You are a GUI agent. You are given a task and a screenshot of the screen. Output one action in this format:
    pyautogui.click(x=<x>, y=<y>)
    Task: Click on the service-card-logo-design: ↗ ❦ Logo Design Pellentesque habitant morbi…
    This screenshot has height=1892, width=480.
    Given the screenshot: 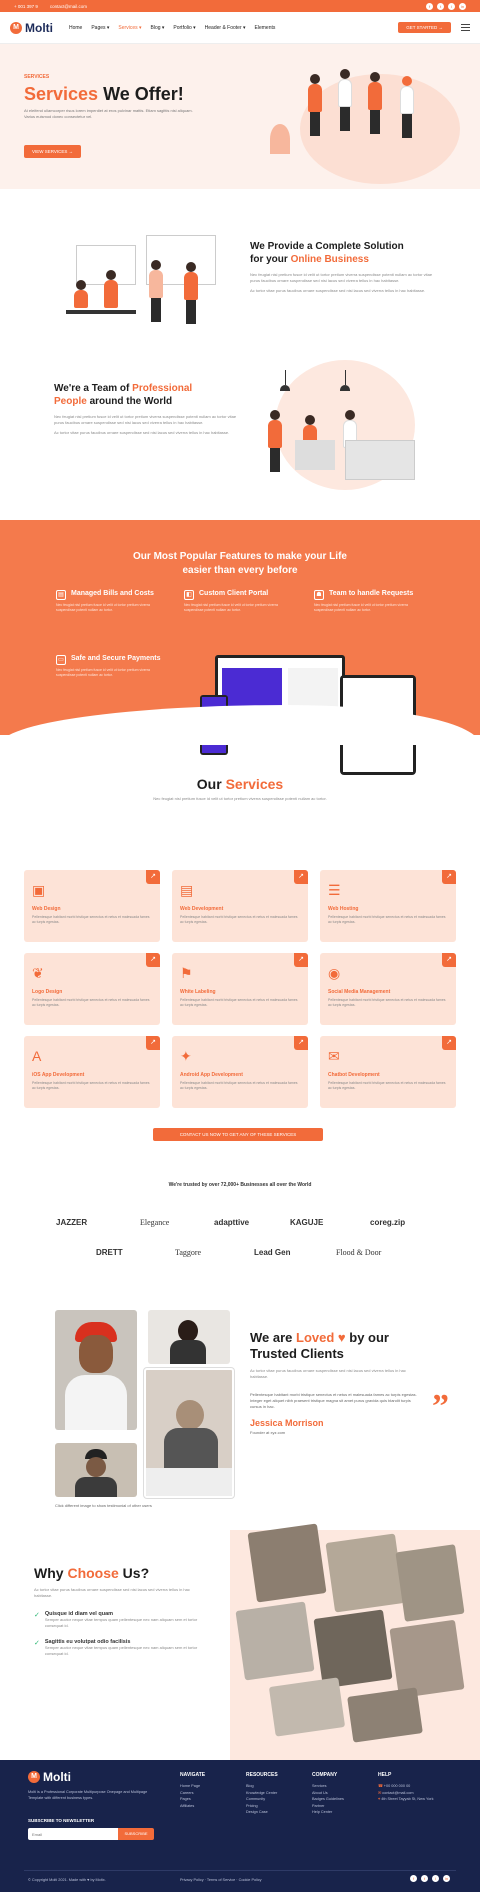 What is the action you would take?
    pyautogui.click(x=92, y=989)
    